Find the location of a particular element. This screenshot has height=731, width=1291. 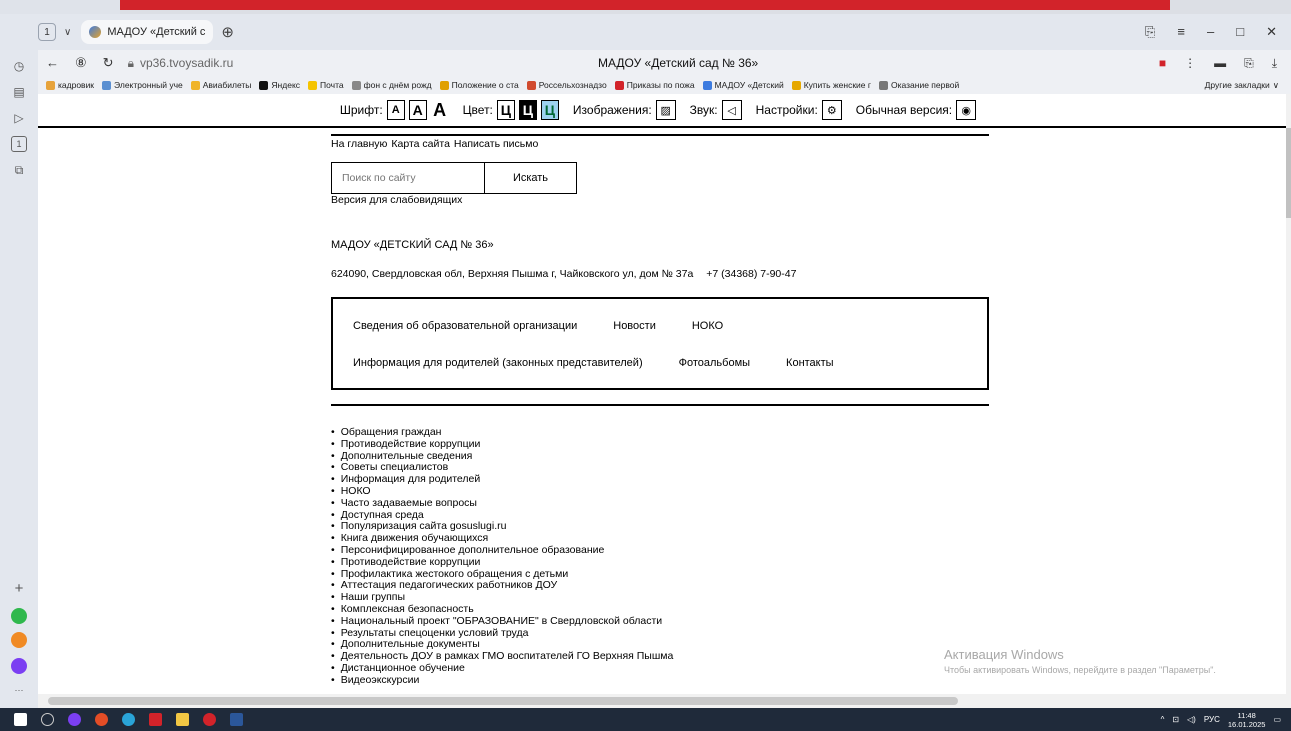

horizontal-scrollbar is located at coordinates (664, 701).